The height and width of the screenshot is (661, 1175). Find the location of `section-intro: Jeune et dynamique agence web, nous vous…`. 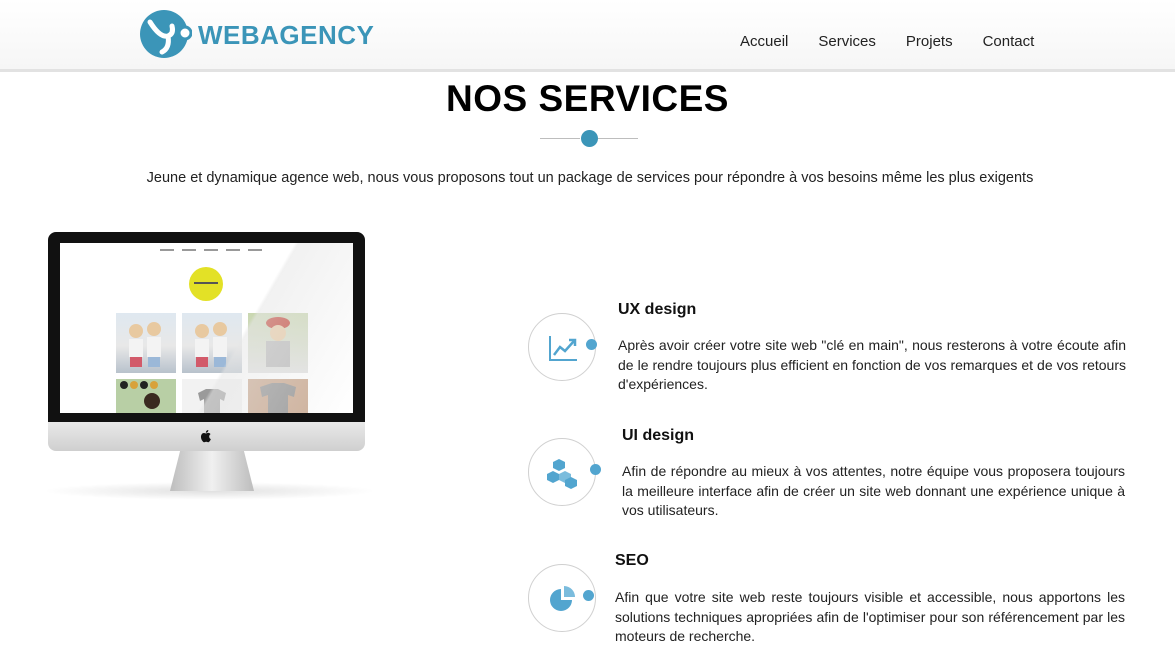

section-intro: Jeune et dynamique agence web, nous vous… is located at coordinates (590, 178).